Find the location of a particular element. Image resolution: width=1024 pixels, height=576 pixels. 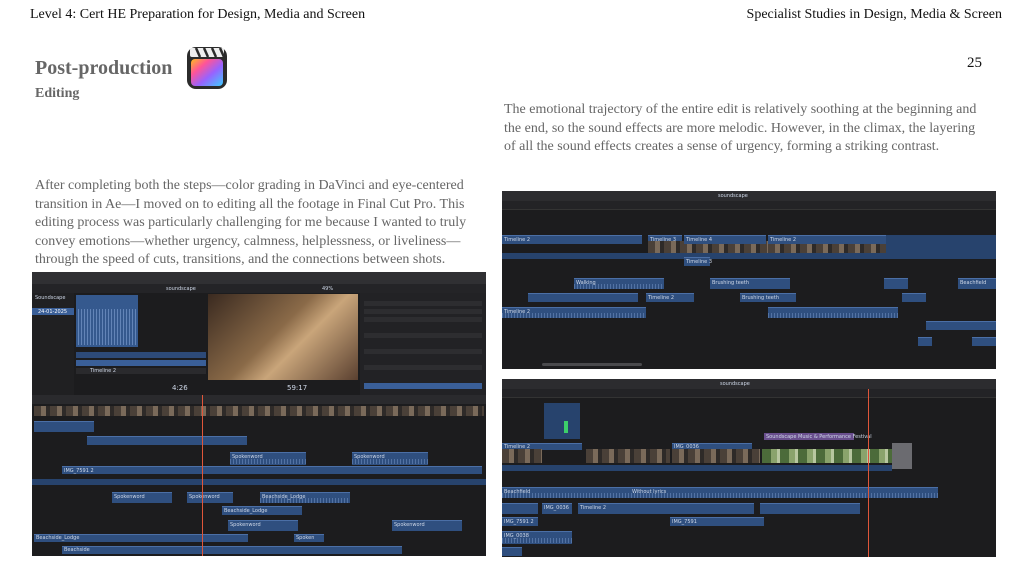

timeline-clip: IMG_7591 is located at coordinates (717, 521).